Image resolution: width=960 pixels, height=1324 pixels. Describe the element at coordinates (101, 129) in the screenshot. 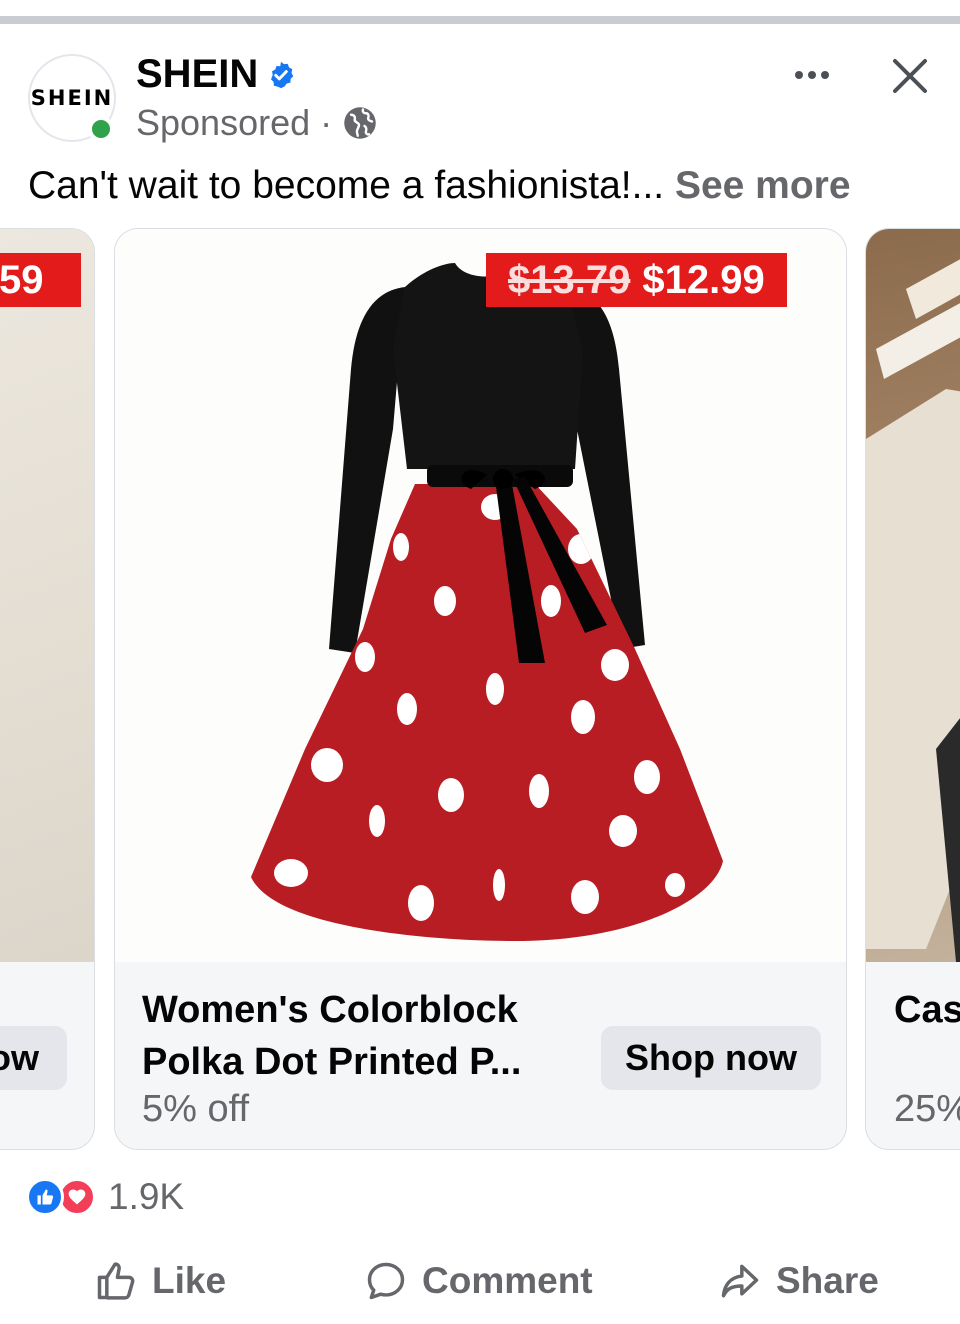

I see `online-status-dot` at that location.